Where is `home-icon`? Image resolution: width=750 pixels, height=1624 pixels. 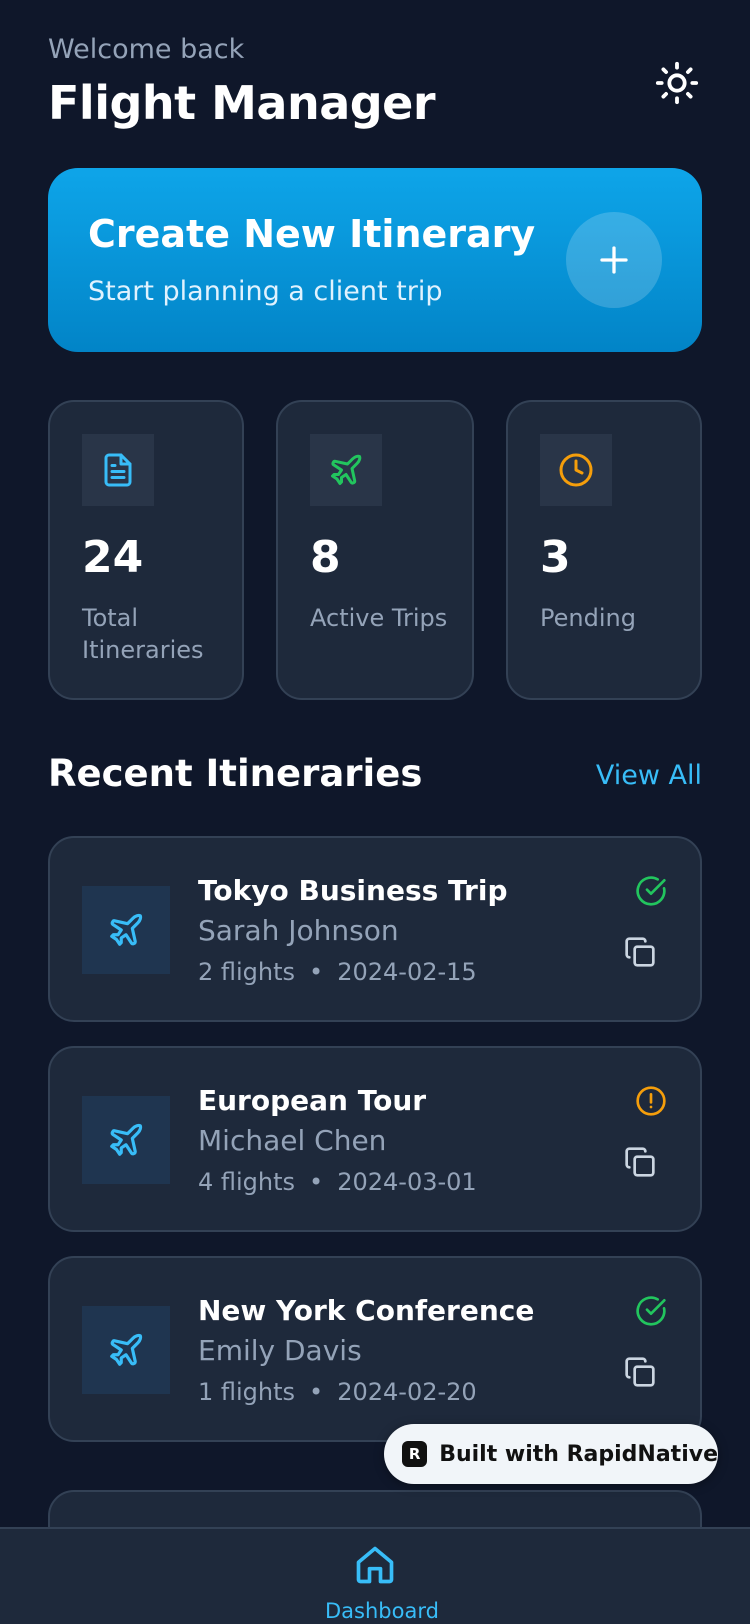
home-icon is located at coordinates (375, 1565).